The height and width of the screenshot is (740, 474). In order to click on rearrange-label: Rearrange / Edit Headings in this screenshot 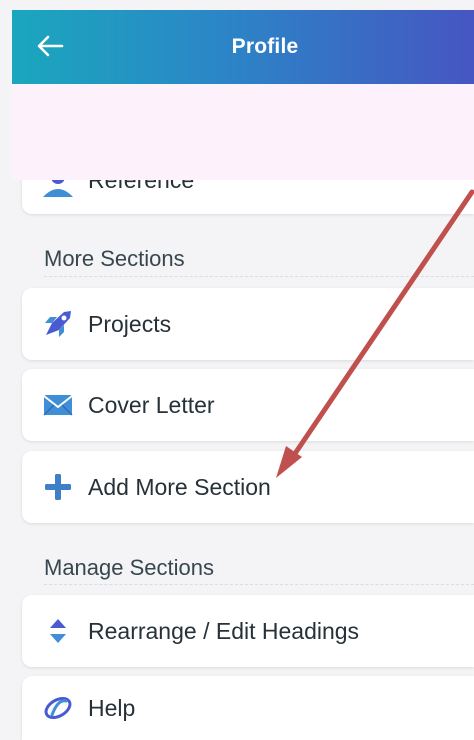, I will do `click(224, 630)`.